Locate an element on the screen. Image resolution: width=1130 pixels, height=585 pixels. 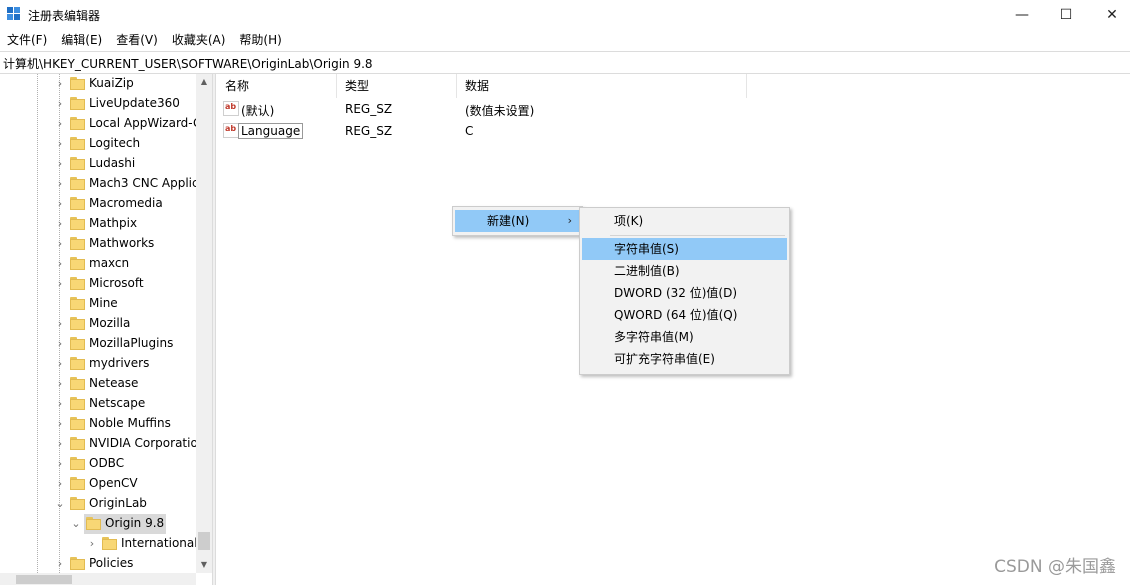
tree-item: › Mathpix is located at coordinates (98, 224).